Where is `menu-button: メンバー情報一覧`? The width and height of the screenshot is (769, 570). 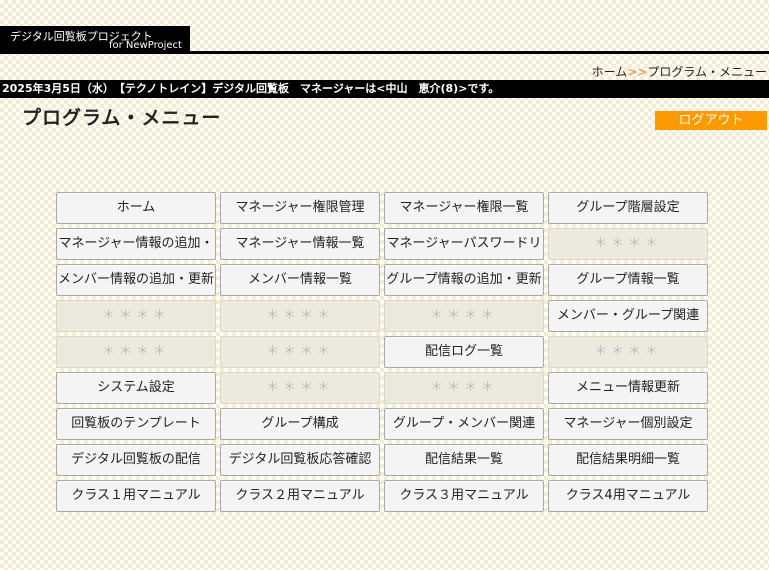 menu-button: メンバー情報一覧 is located at coordinates (300, 280).